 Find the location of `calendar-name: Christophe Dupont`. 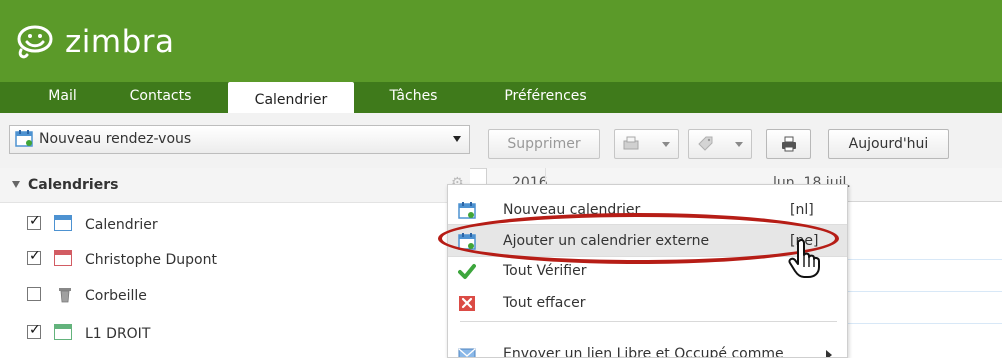

calendar-name: Christophe Dupont is located at coordinates (151, 260).